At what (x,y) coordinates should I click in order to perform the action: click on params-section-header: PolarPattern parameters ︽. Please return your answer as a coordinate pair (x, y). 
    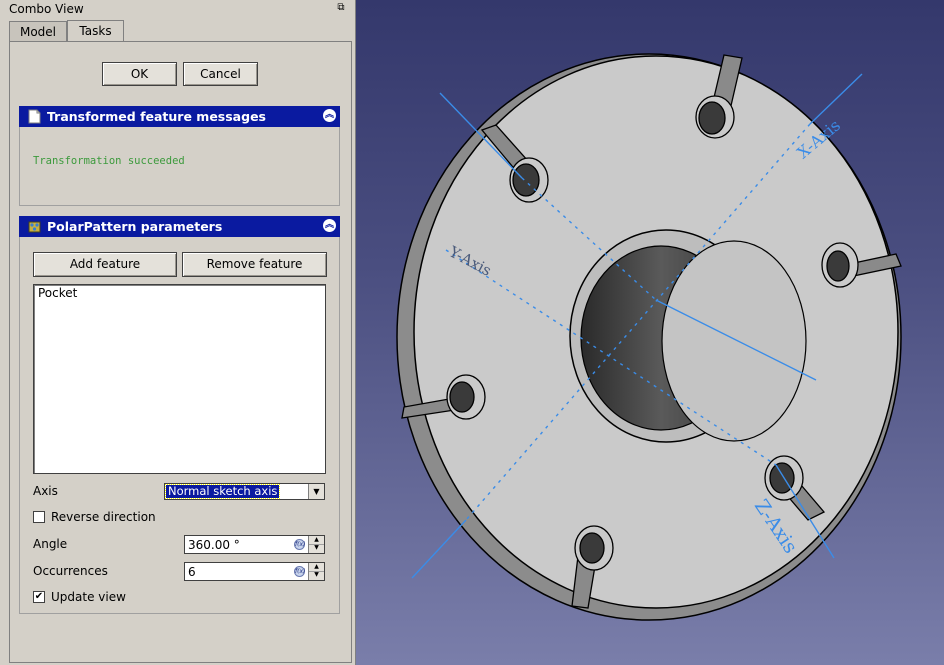
    Looking at the image, I should click on (179, 226).